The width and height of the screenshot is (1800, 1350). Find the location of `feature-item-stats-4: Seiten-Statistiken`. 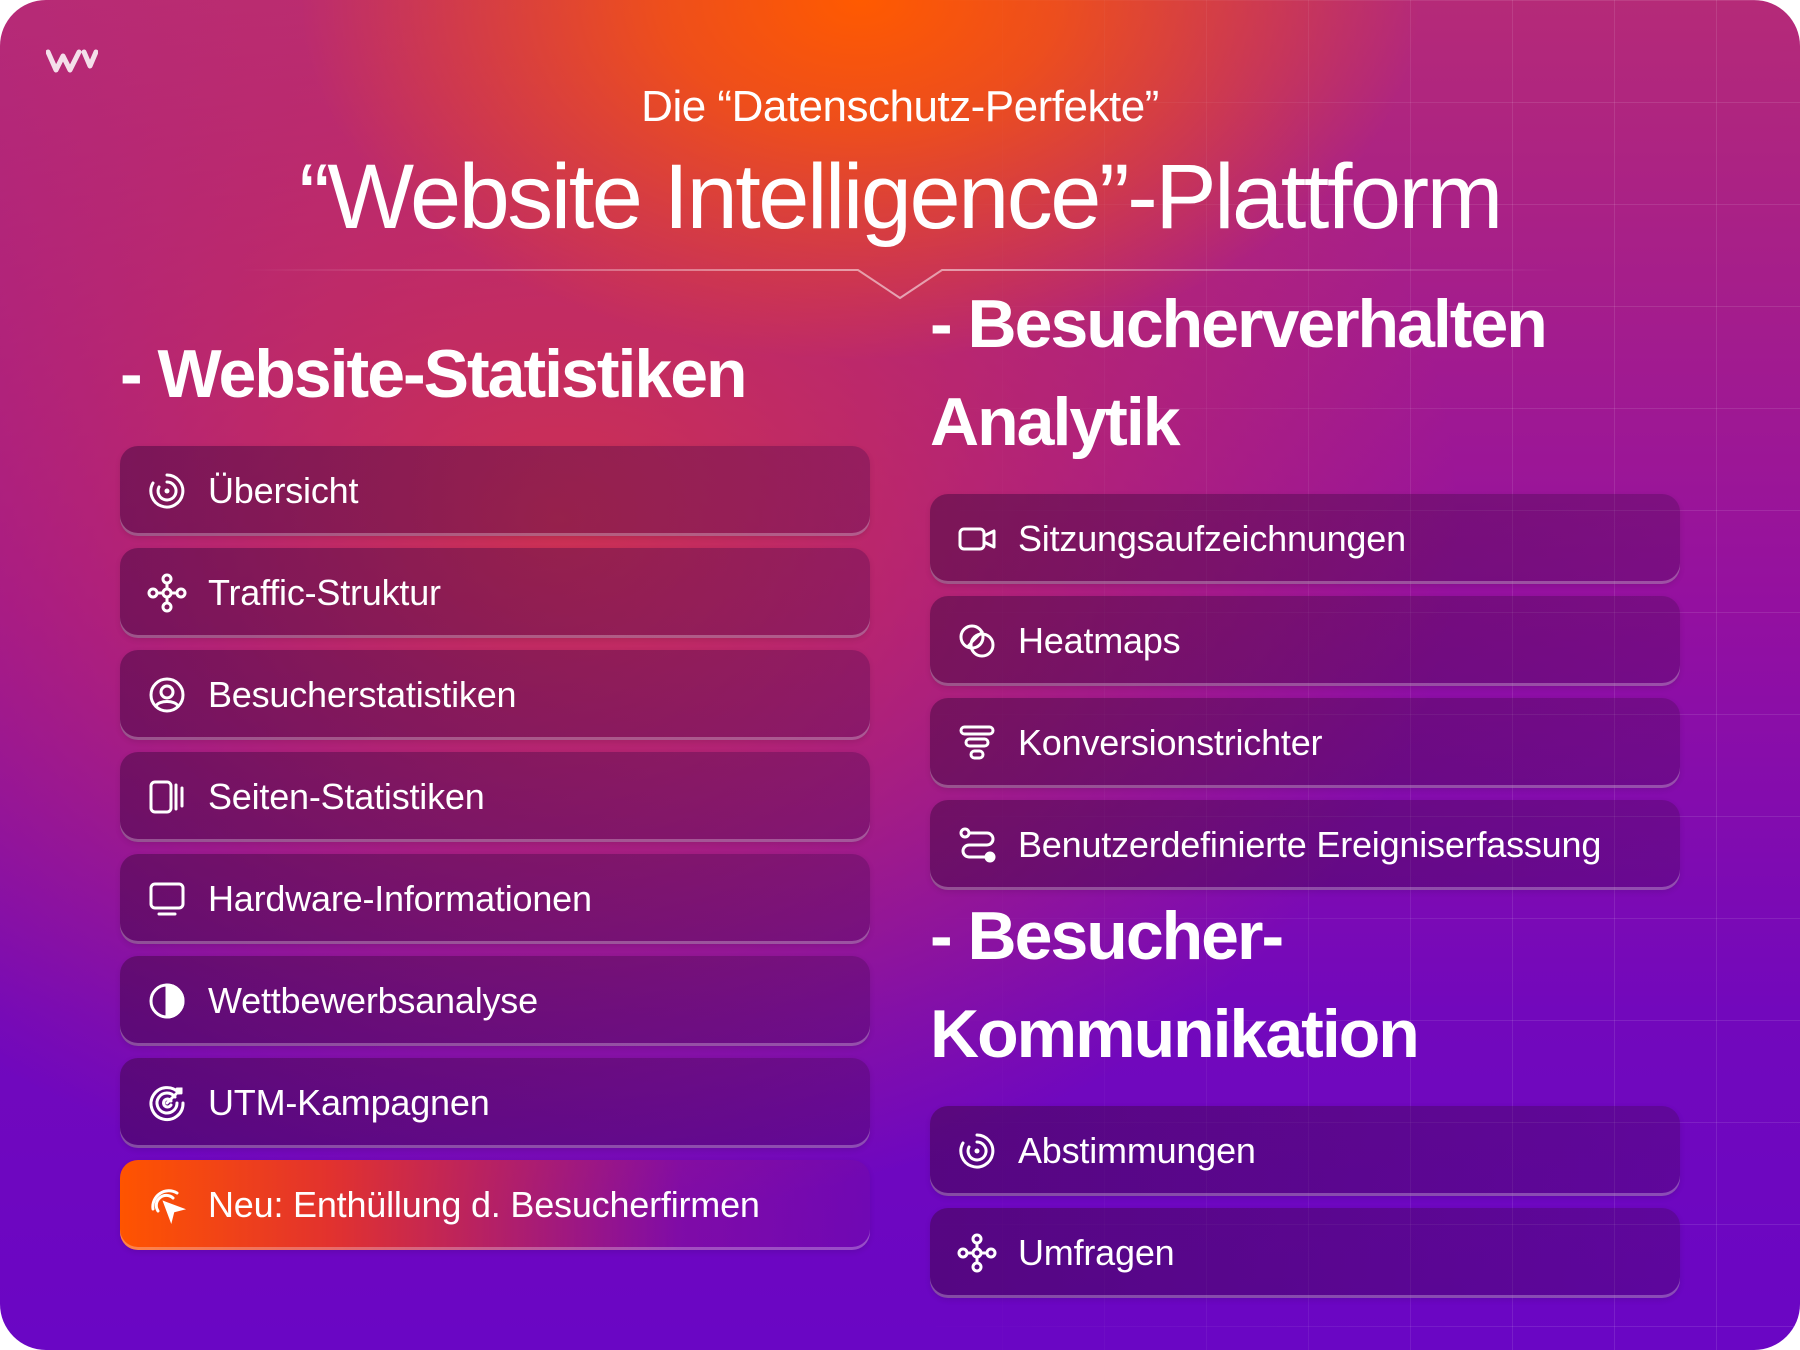

feature-item-stats-4: Seiten-Statistiken is located at coordinates (495, 797).